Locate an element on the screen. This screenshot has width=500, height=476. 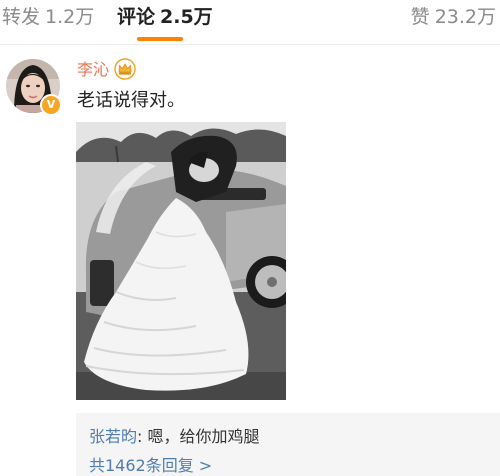
comment-username: 李沁 is located at coordinates (93, 70).